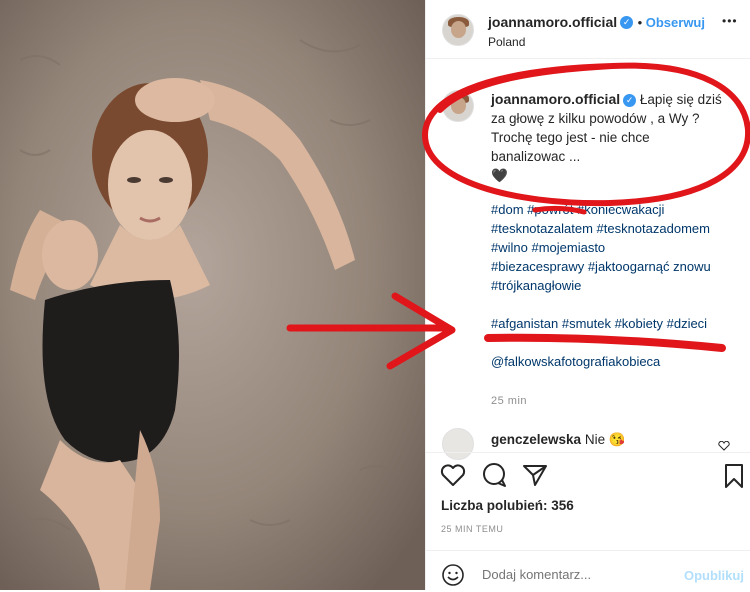 Image resolution: width=750 pixels, height=592 pixels. What do you see at coordinates (616, 228) in the screenshot?
I see `hashtag-line: #tesknotazalatem #tesknotazadomem` at bounding box center [616, 228].